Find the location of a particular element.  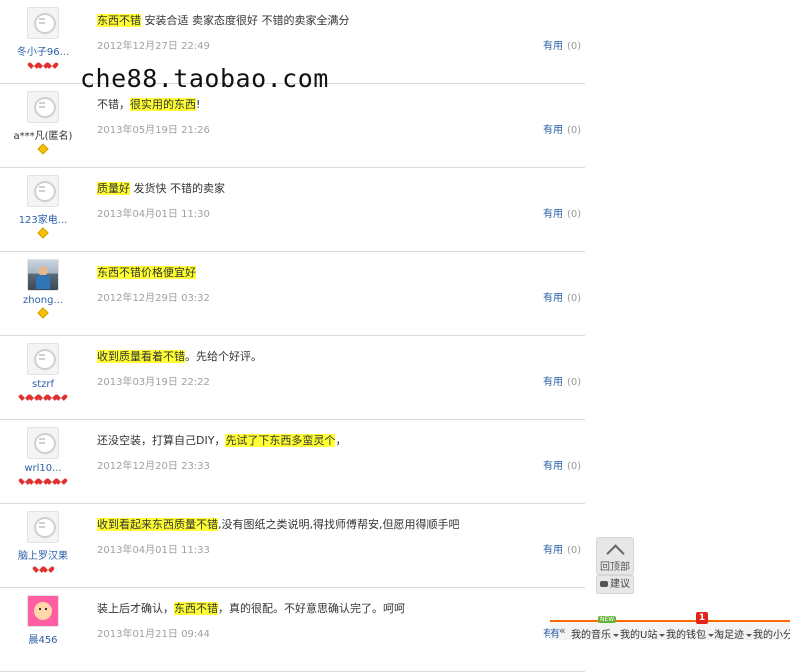

review-text: 收到质量看着不错。先给个好评。 is located at coordinates (179, 356).